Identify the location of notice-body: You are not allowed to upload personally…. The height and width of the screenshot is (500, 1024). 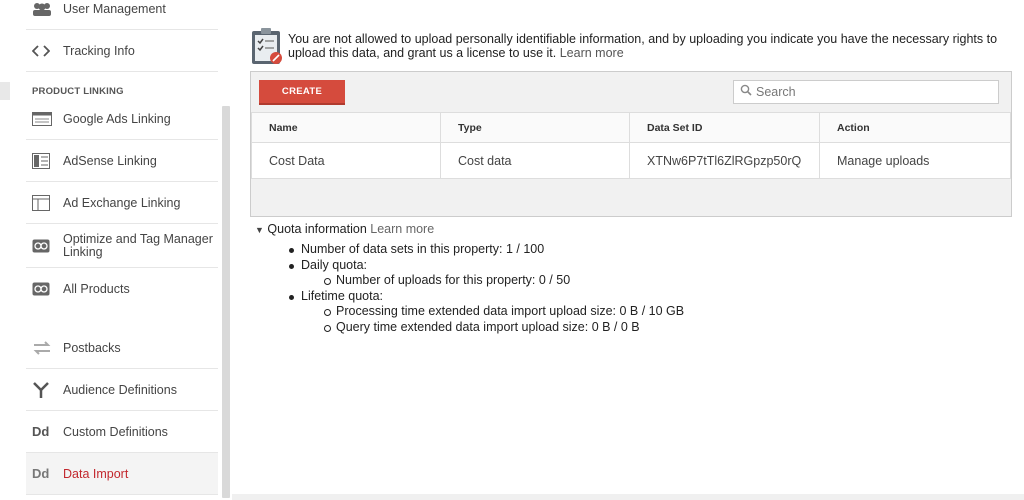
(643, 46).